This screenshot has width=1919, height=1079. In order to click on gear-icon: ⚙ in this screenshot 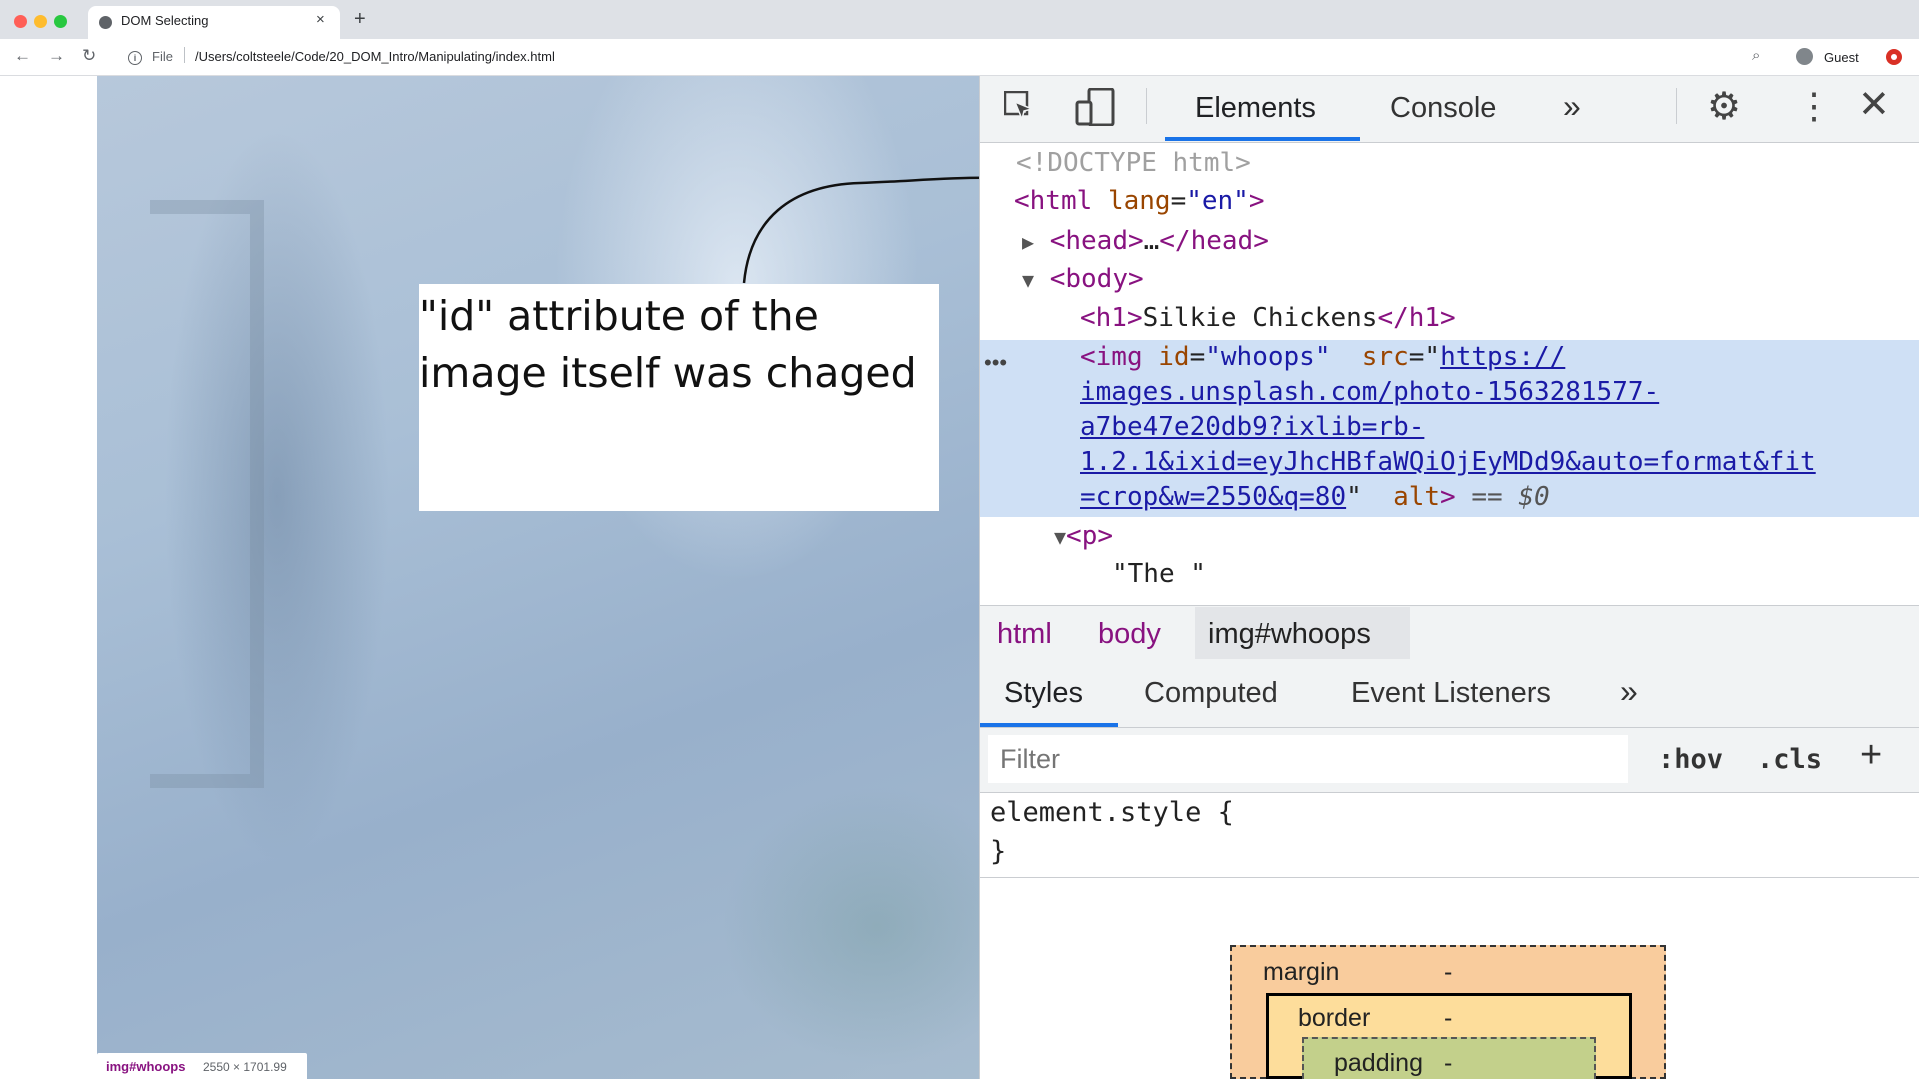, I will do `click(1724, 107)`.